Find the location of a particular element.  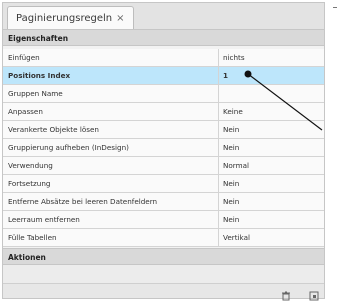

property-value: Vertikal is located at coordinates (271, 237).